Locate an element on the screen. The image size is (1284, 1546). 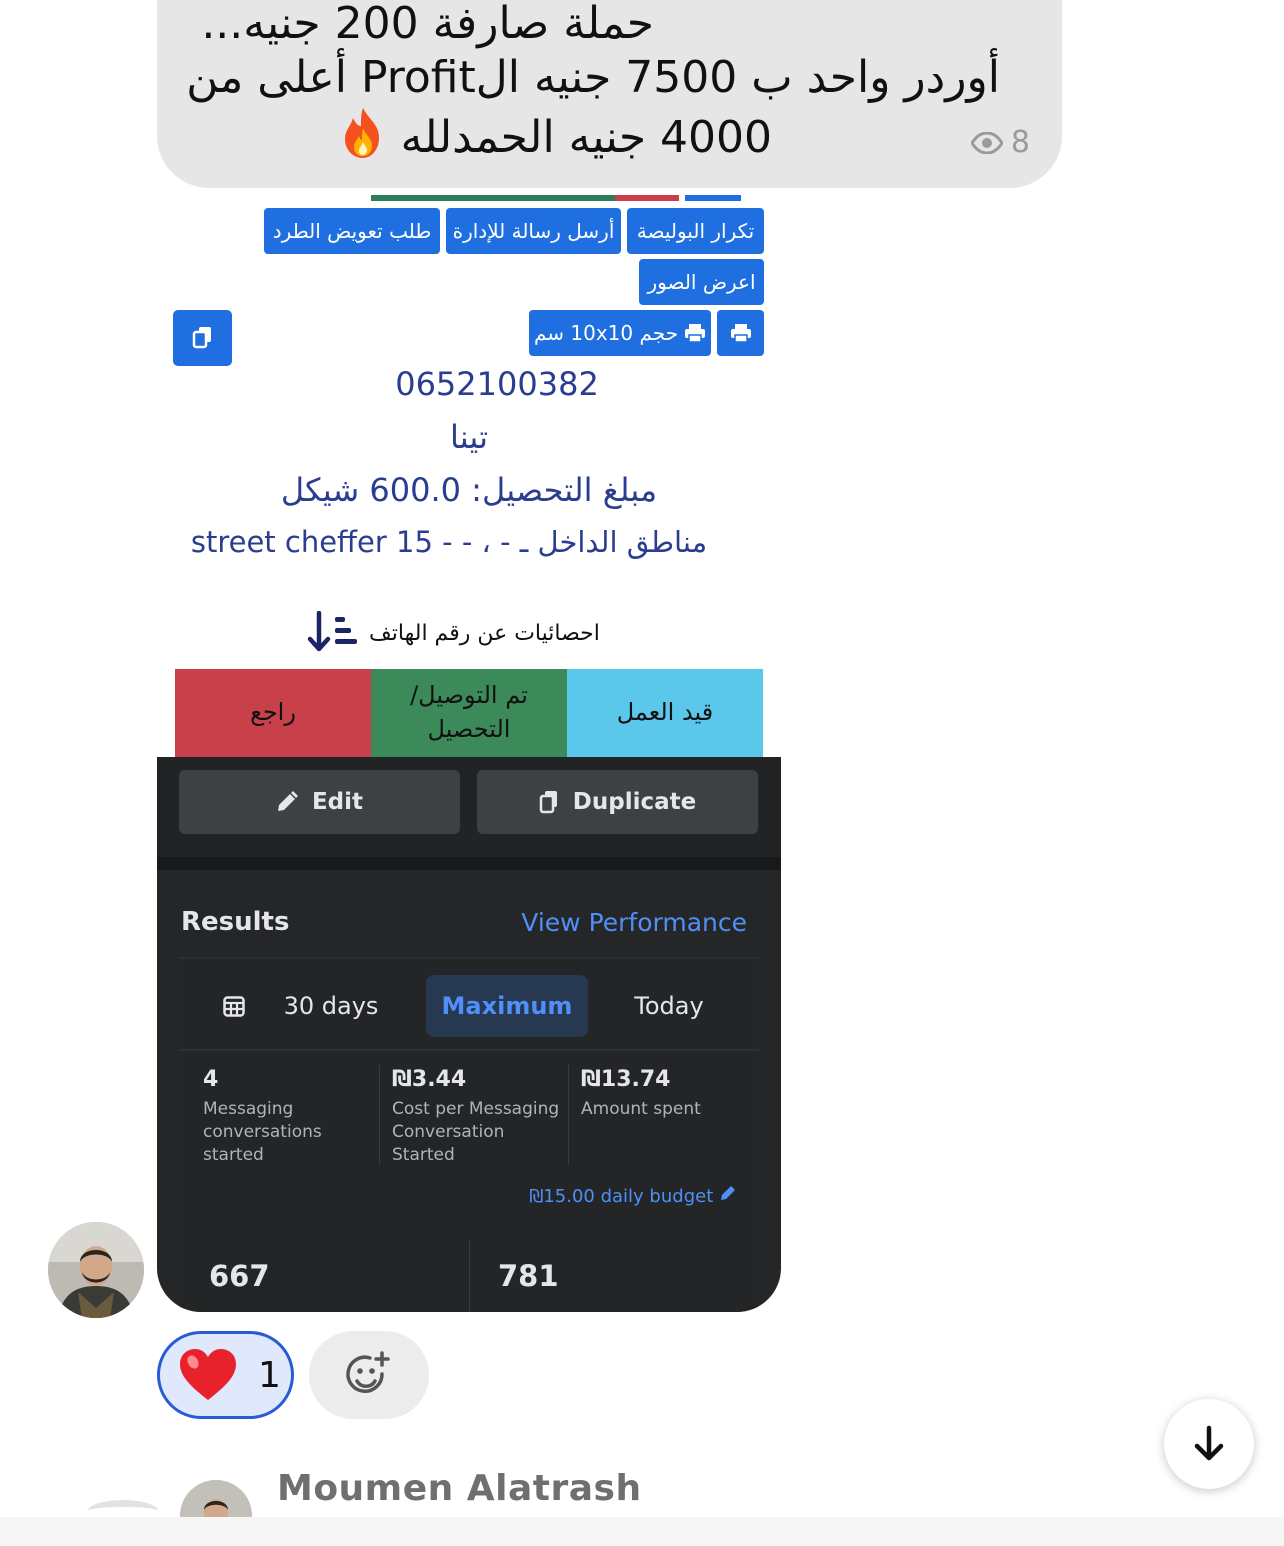
copy-icon is located at coordinates (201, 338).